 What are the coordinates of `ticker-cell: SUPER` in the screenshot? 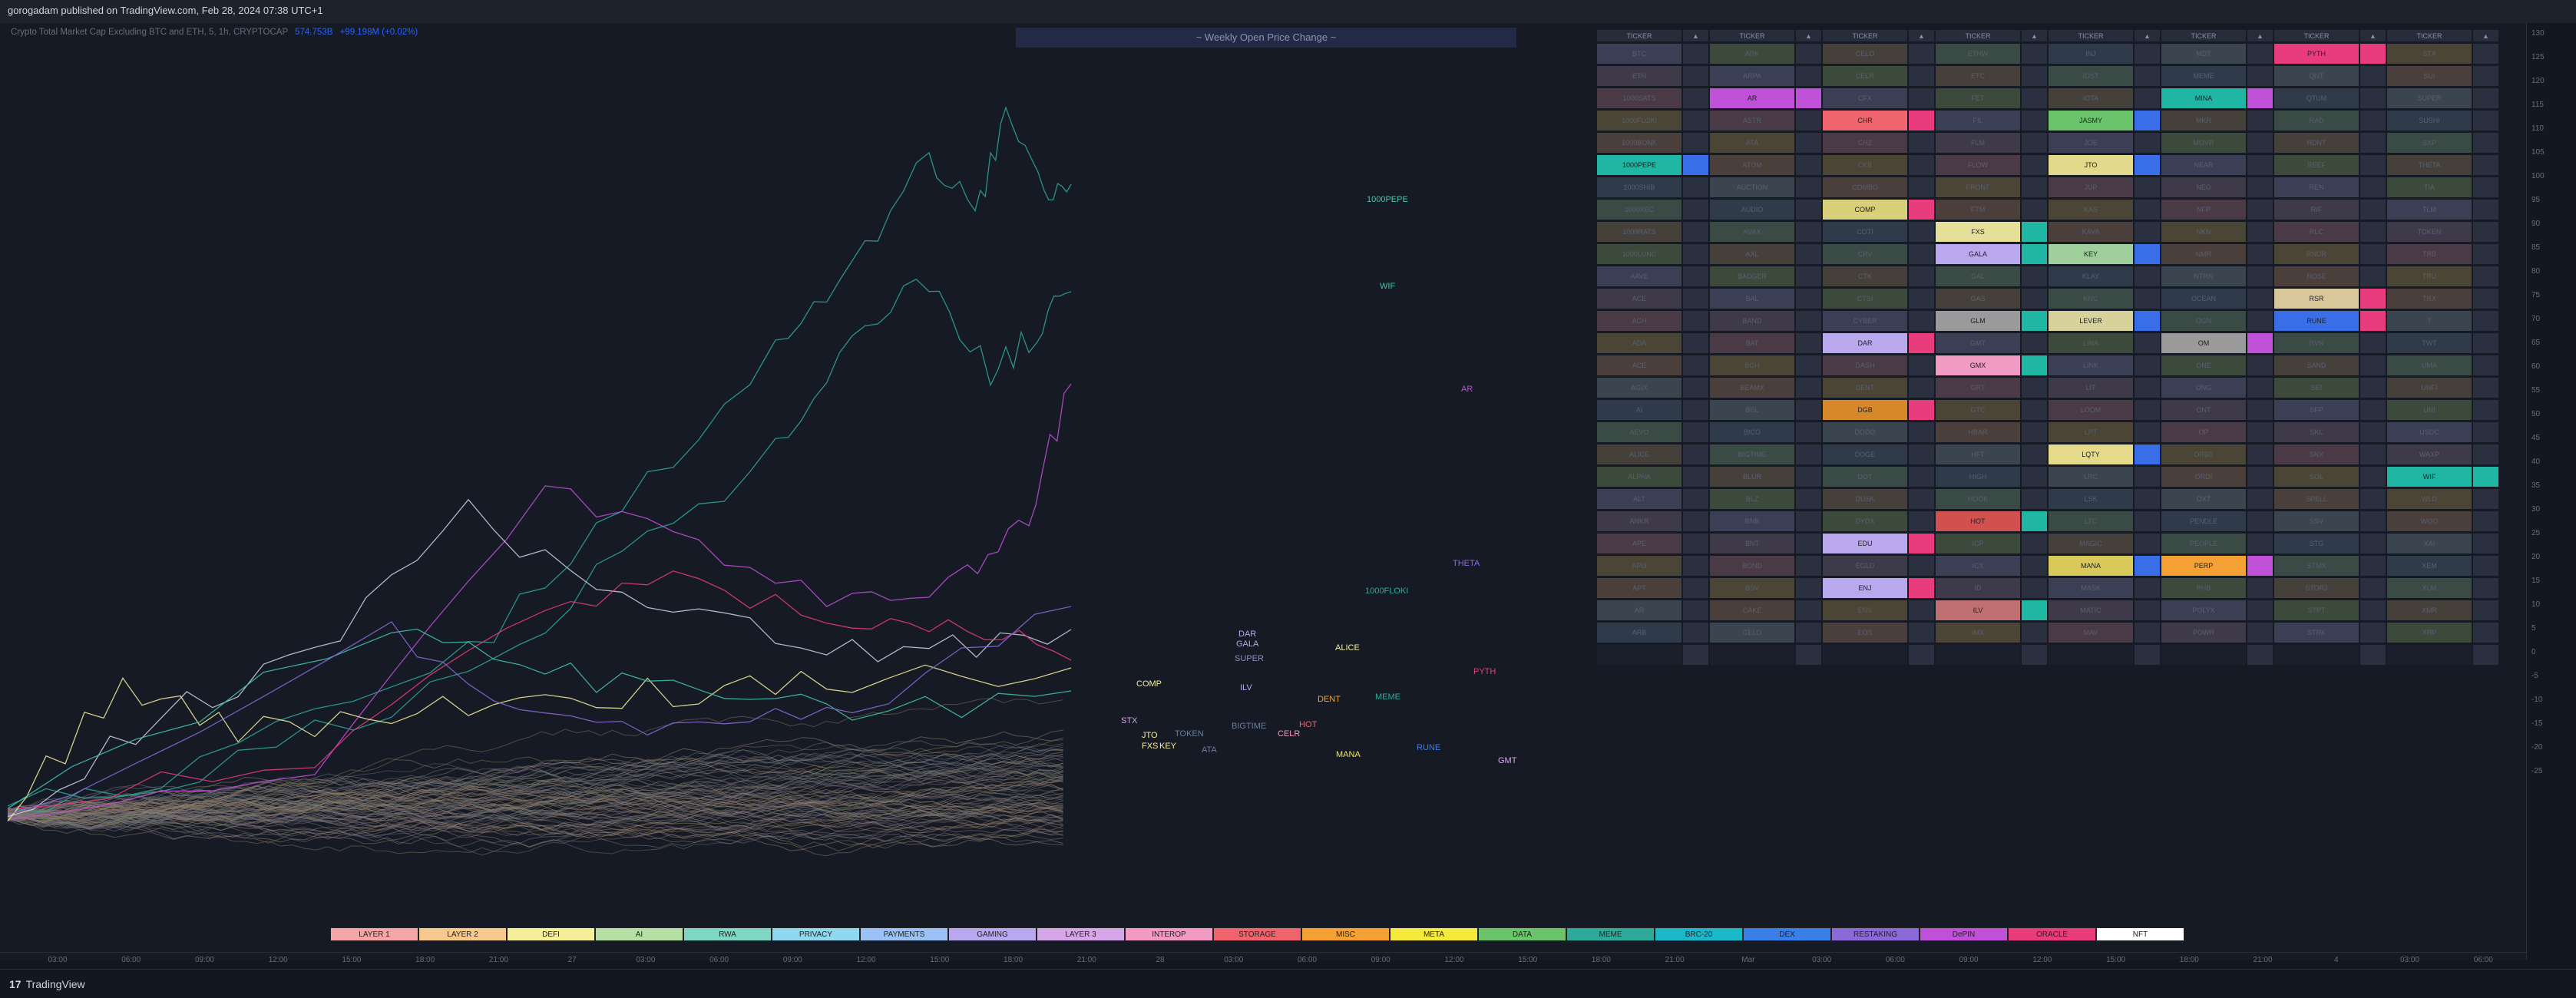 It's located at (2429, 98).